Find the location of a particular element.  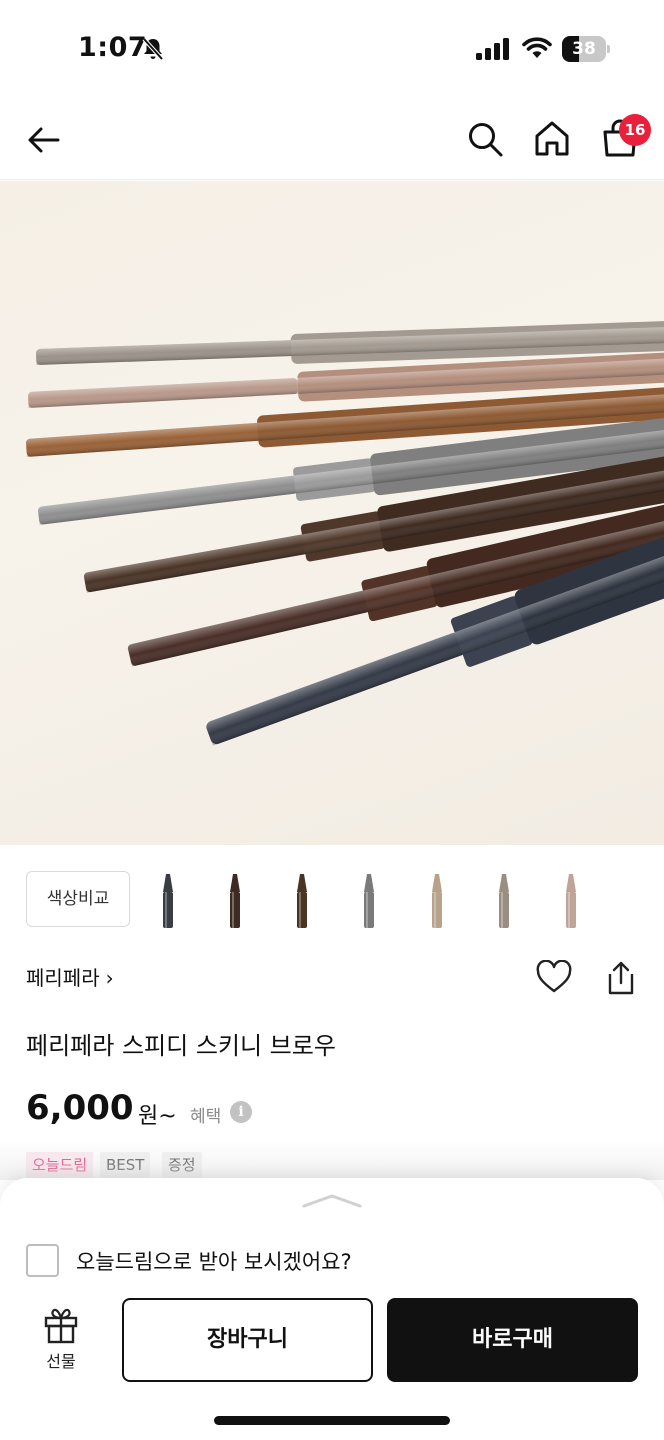

status-bar: 1:07 38 is located at coordinates (332, 50).